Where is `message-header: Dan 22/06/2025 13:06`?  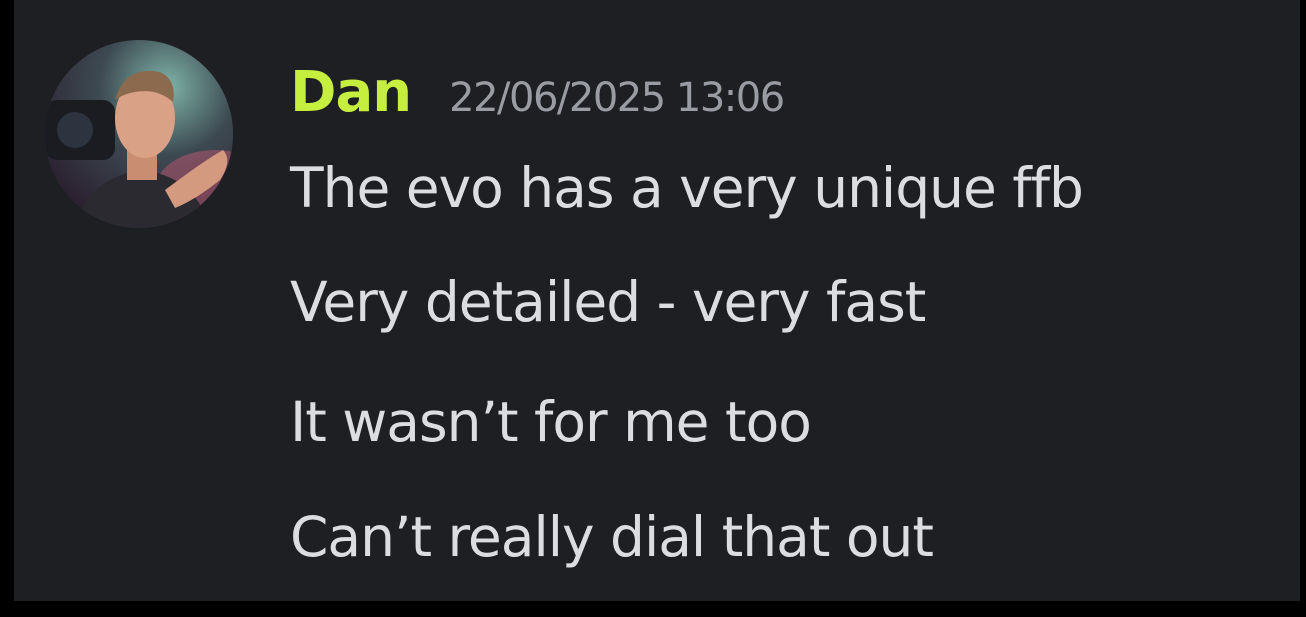 message-header: Dan 22/06/2025 13:06 is located at coordinates (537, 95).